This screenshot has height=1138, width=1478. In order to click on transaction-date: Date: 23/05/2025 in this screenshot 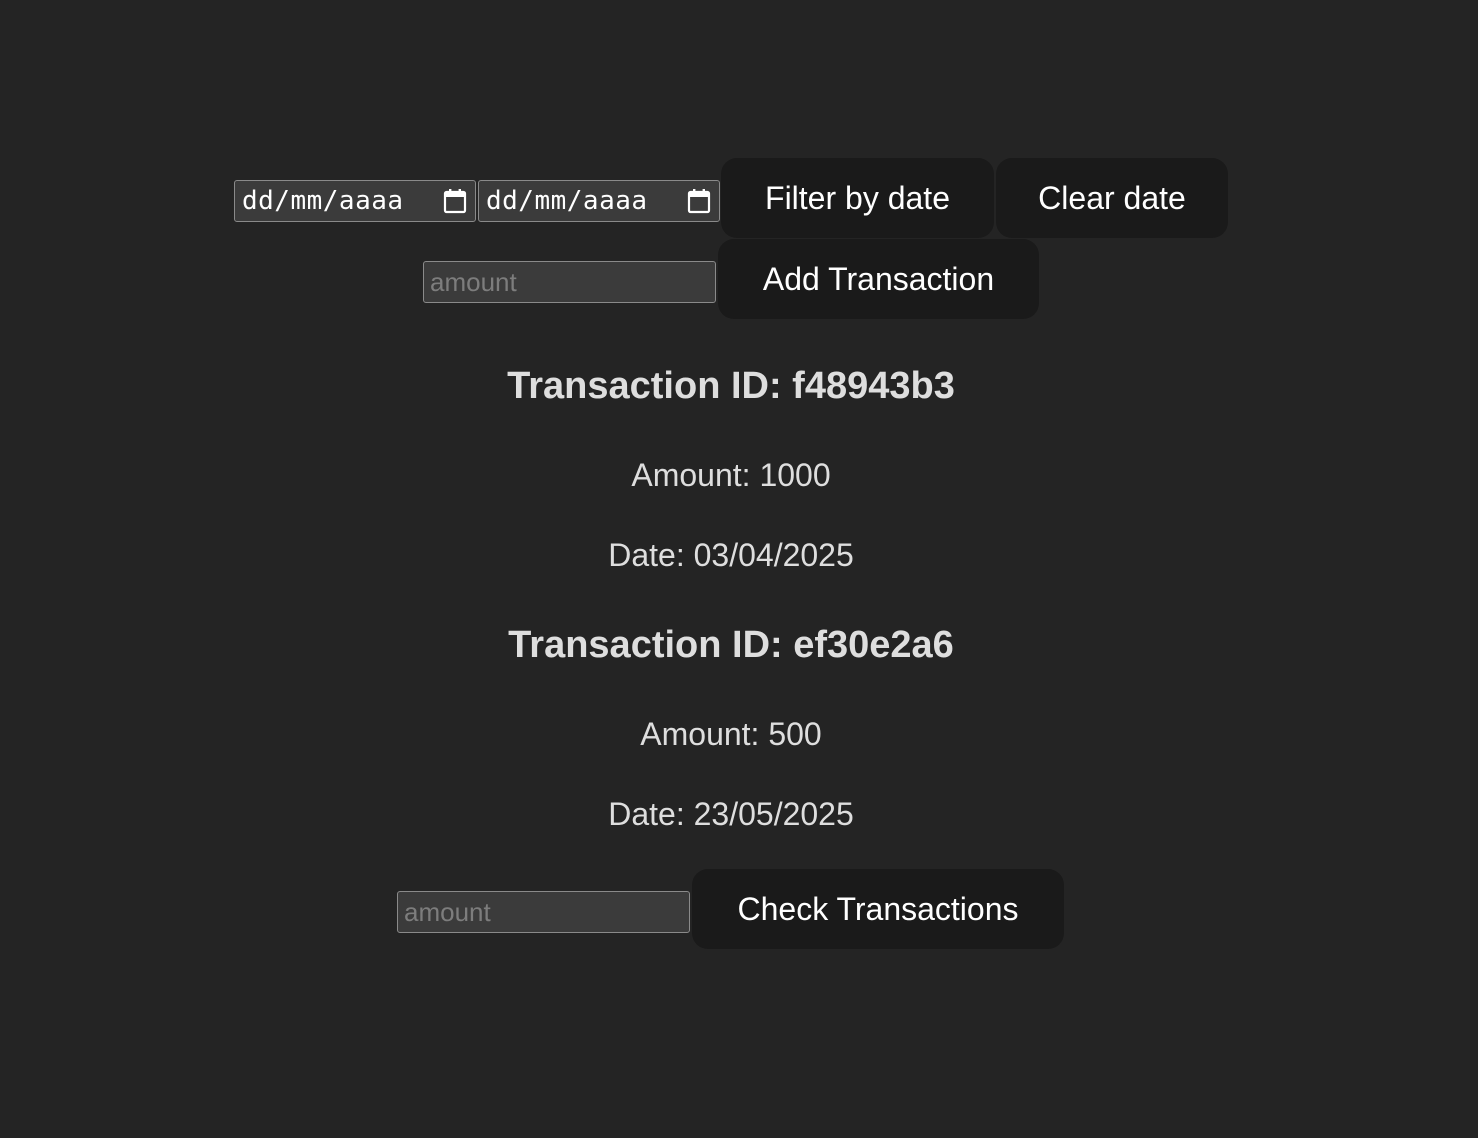, I will do `click(731, 814)`.